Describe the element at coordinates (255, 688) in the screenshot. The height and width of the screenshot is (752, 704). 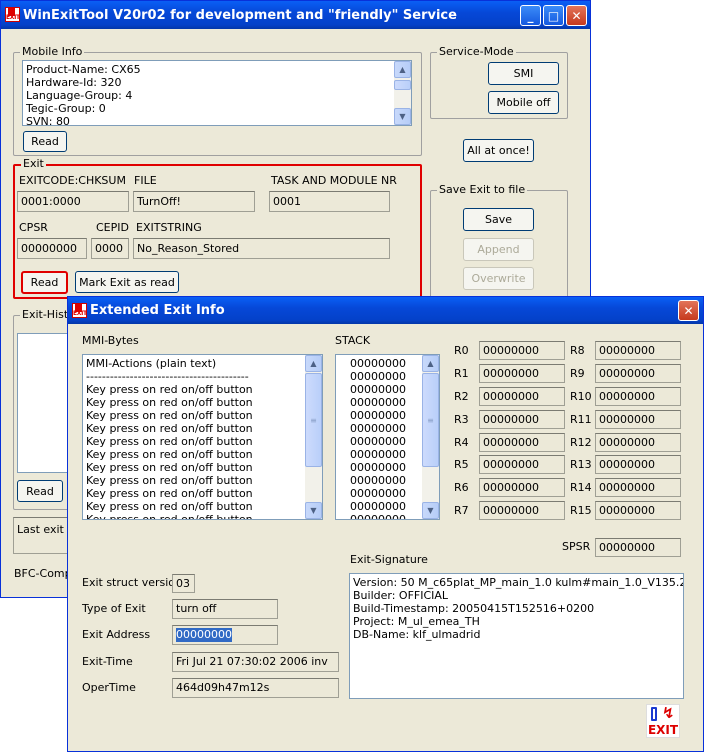
I see `oper-time-field: 464d09h47m12s` at that location.